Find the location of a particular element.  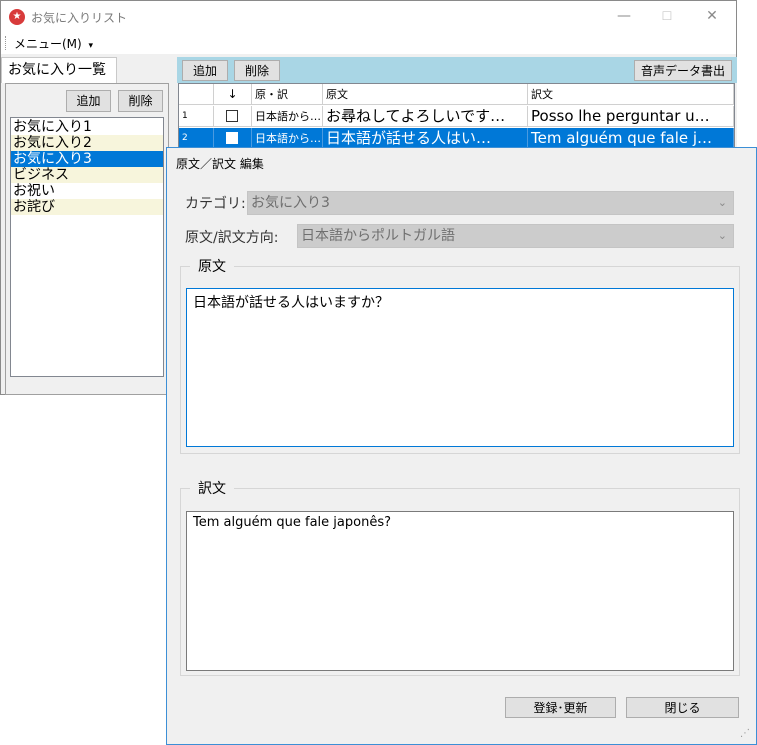

chevron-down-icon: ▾ is located at coordinates (91, 46).